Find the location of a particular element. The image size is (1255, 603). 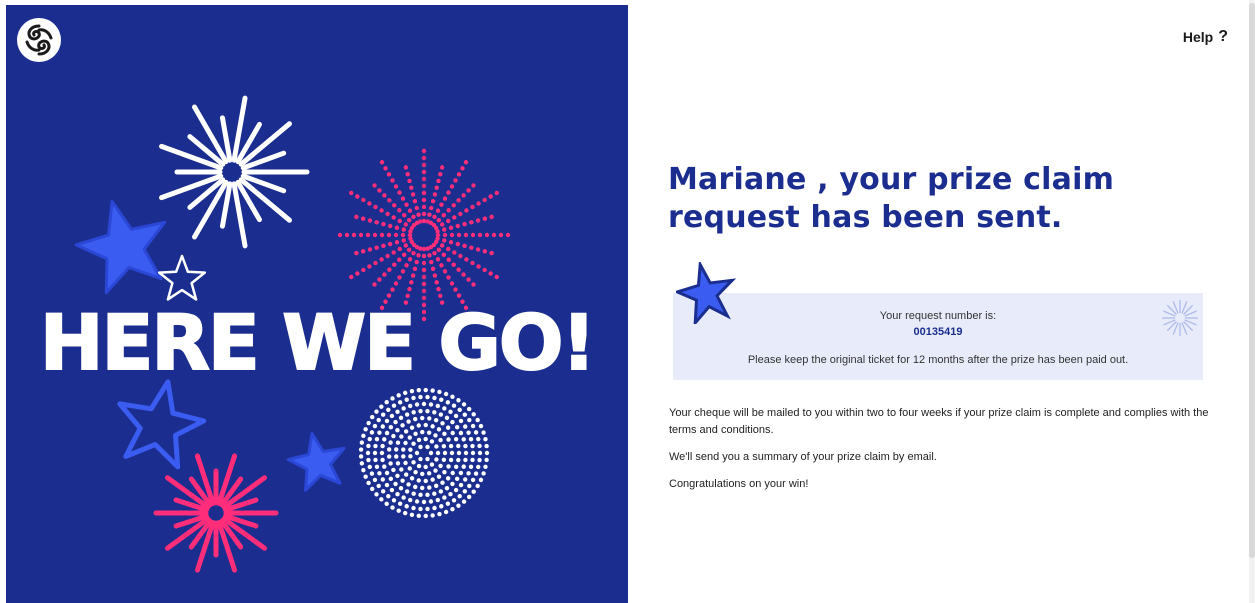

outline-star-icon is located at coordinates (182, 277).